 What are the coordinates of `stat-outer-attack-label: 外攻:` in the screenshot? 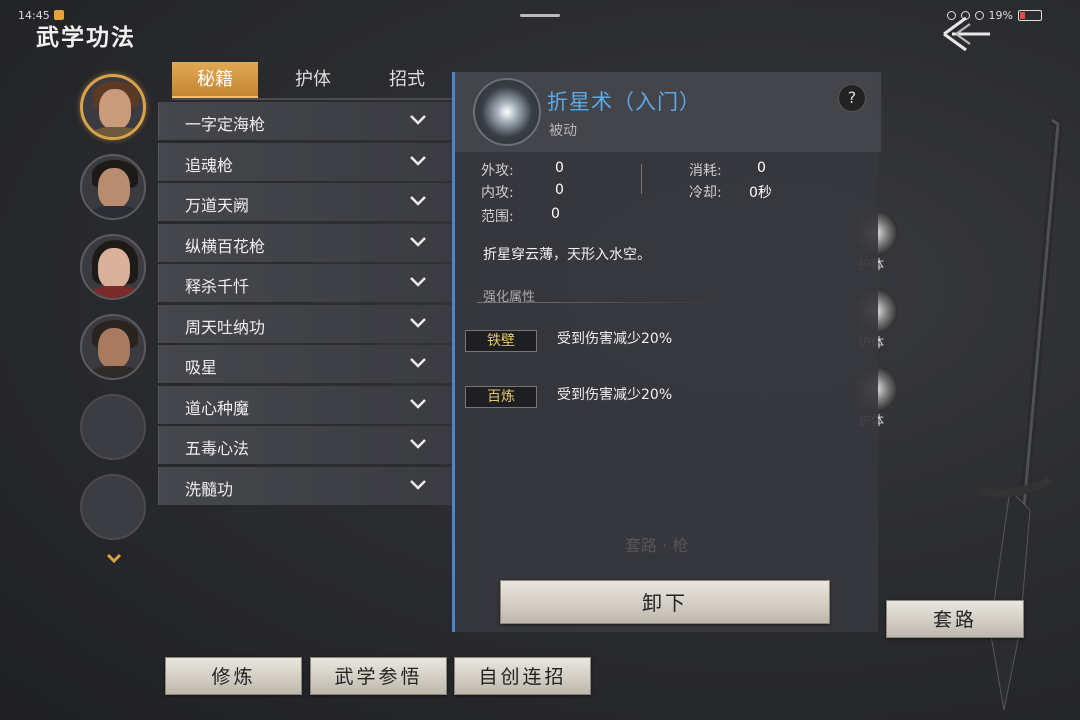 It's located at (497, 171).